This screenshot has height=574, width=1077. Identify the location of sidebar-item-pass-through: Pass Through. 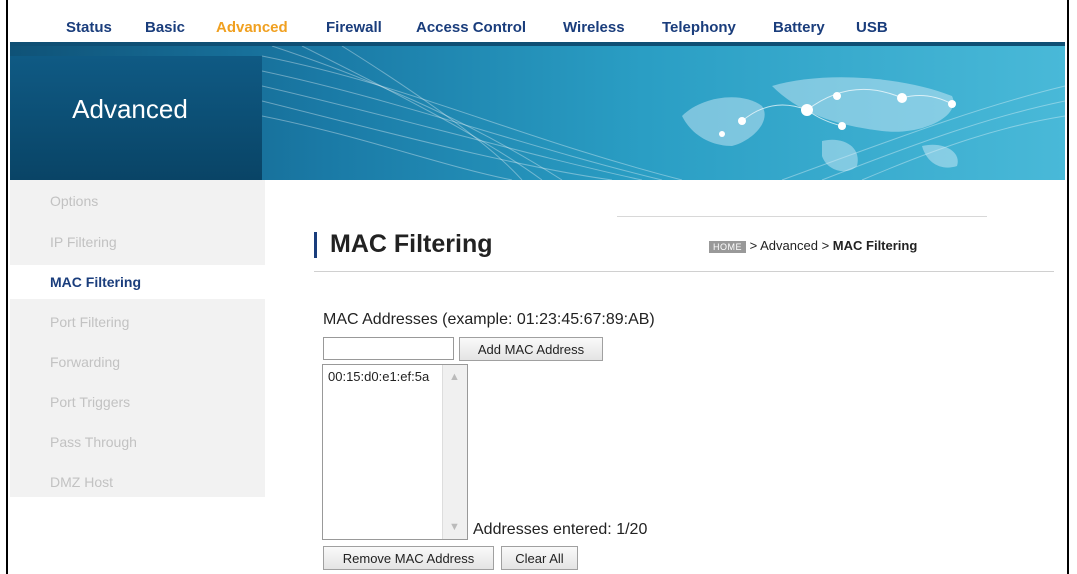
(93, 442).